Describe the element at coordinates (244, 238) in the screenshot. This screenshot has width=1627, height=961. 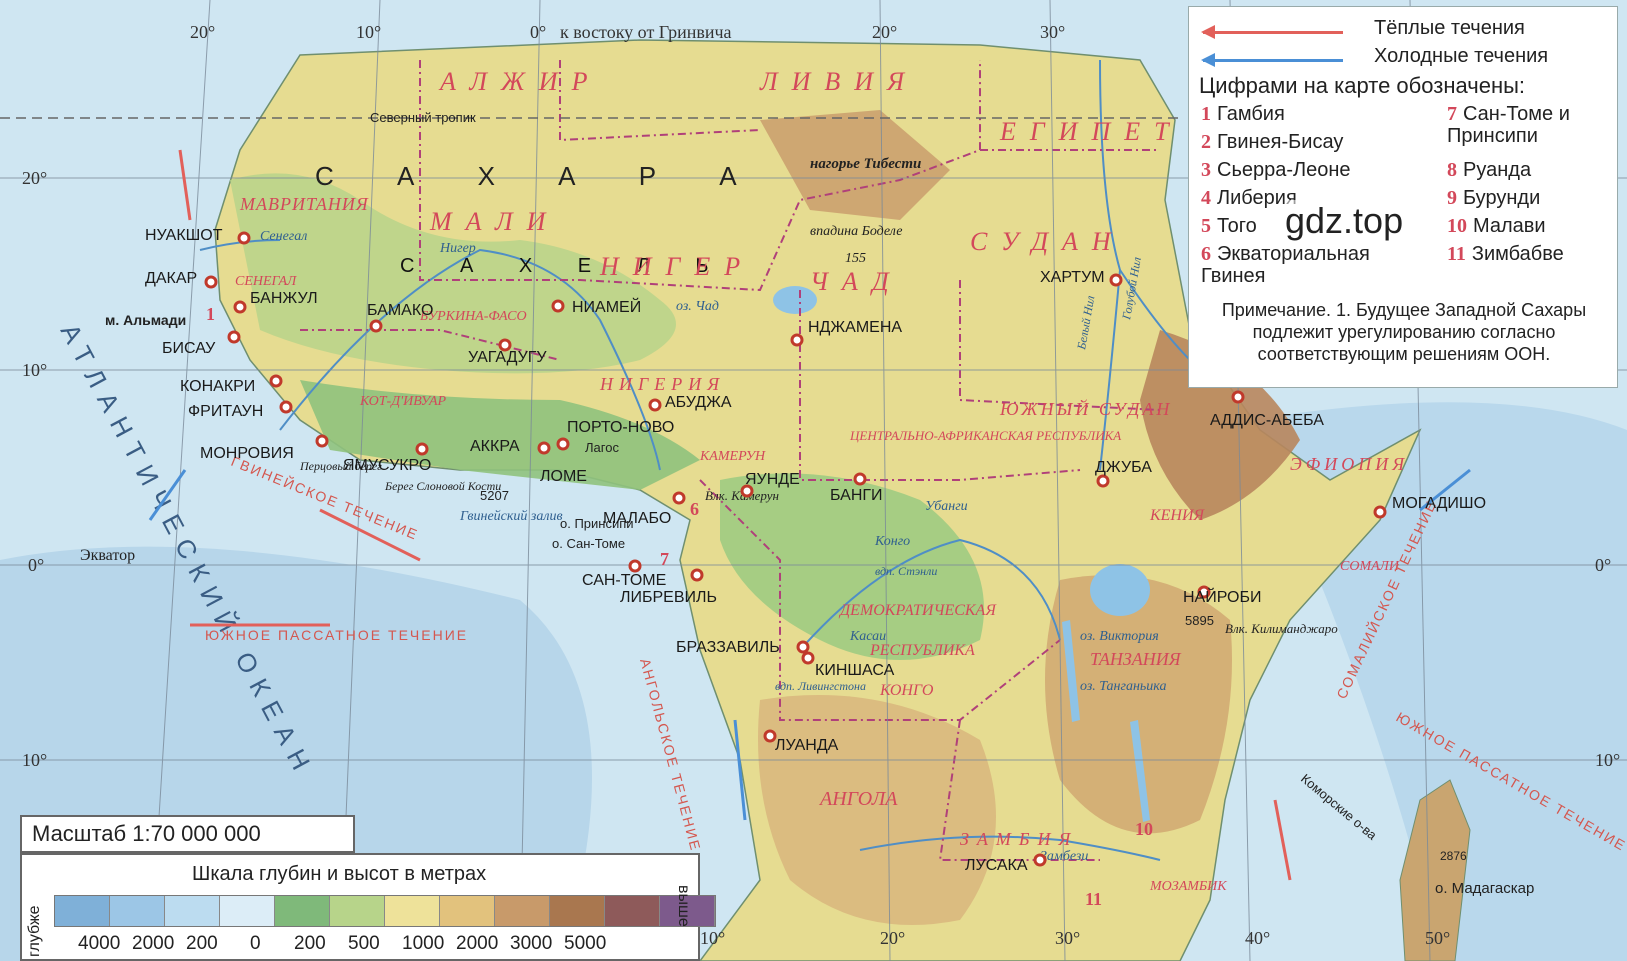
I see `city-dot-nouakchott` at that location.